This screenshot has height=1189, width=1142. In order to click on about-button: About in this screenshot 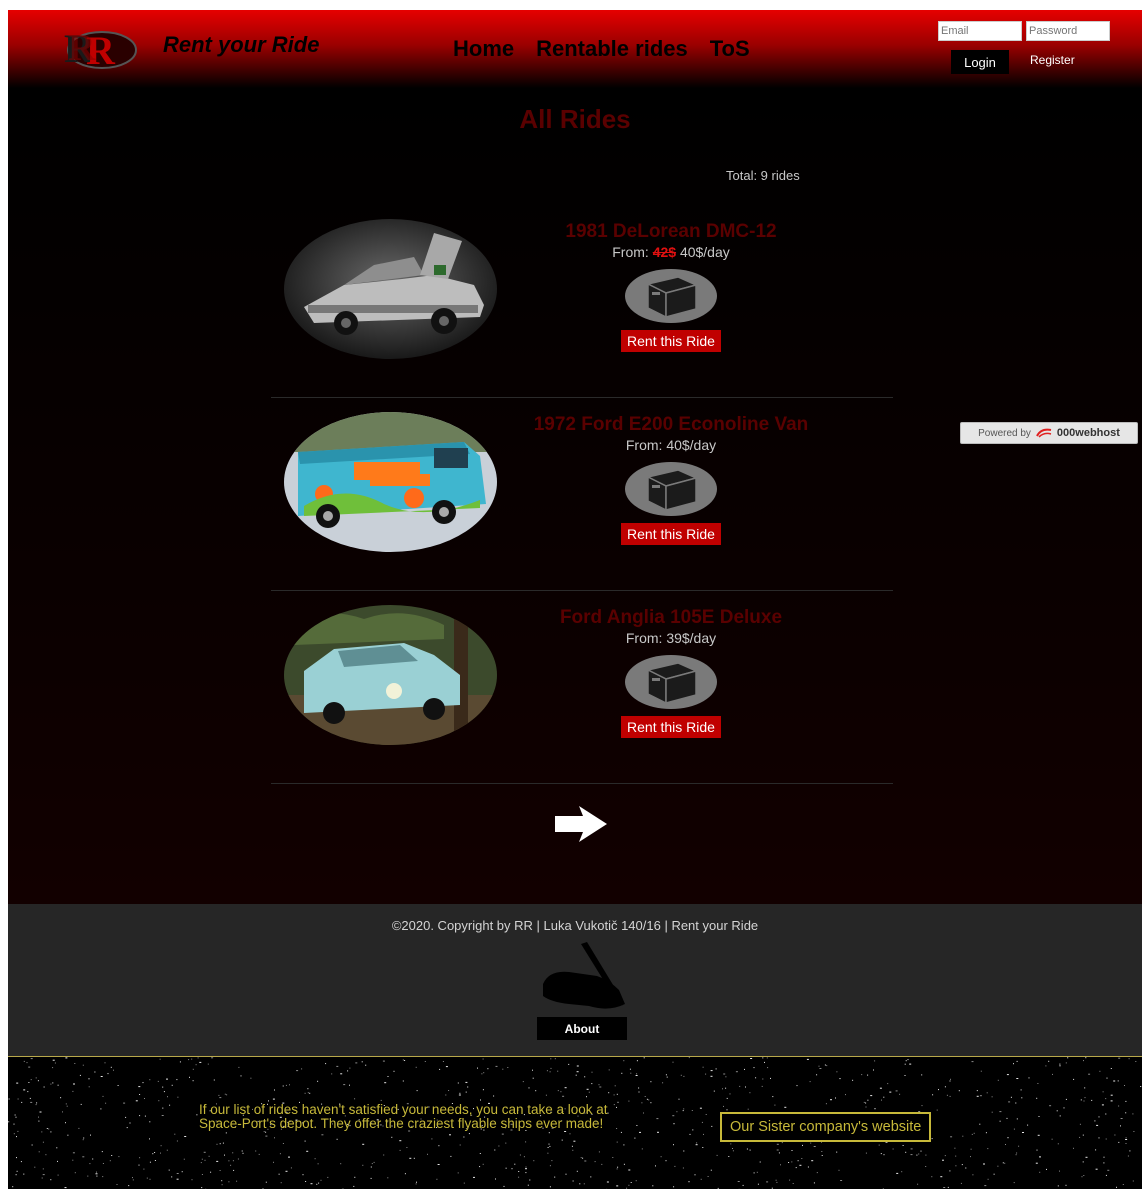, I will do `click(582, 1028)`.